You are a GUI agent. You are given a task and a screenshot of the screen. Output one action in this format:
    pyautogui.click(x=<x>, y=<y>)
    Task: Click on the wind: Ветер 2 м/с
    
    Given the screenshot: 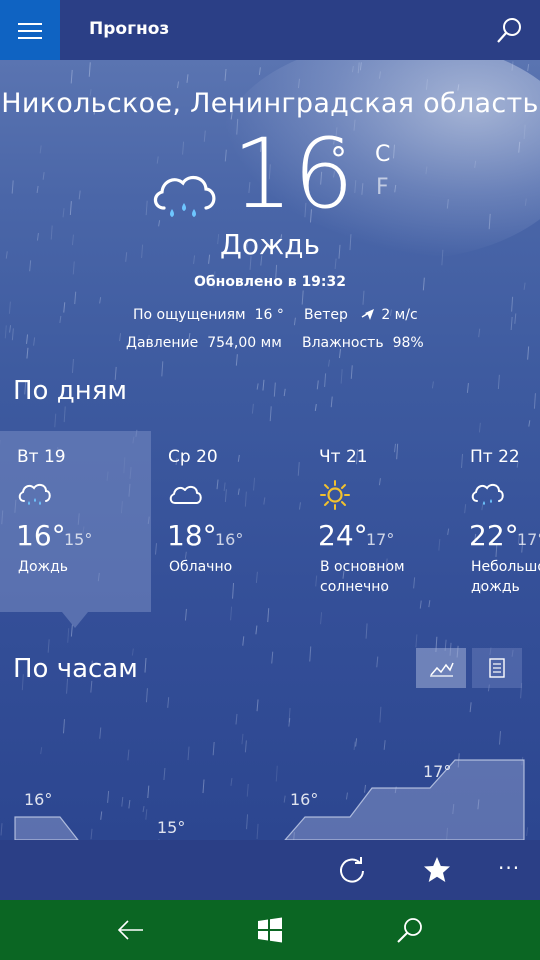 What is the action you would take?
    pyautogui.click(x=361, y=315)
    